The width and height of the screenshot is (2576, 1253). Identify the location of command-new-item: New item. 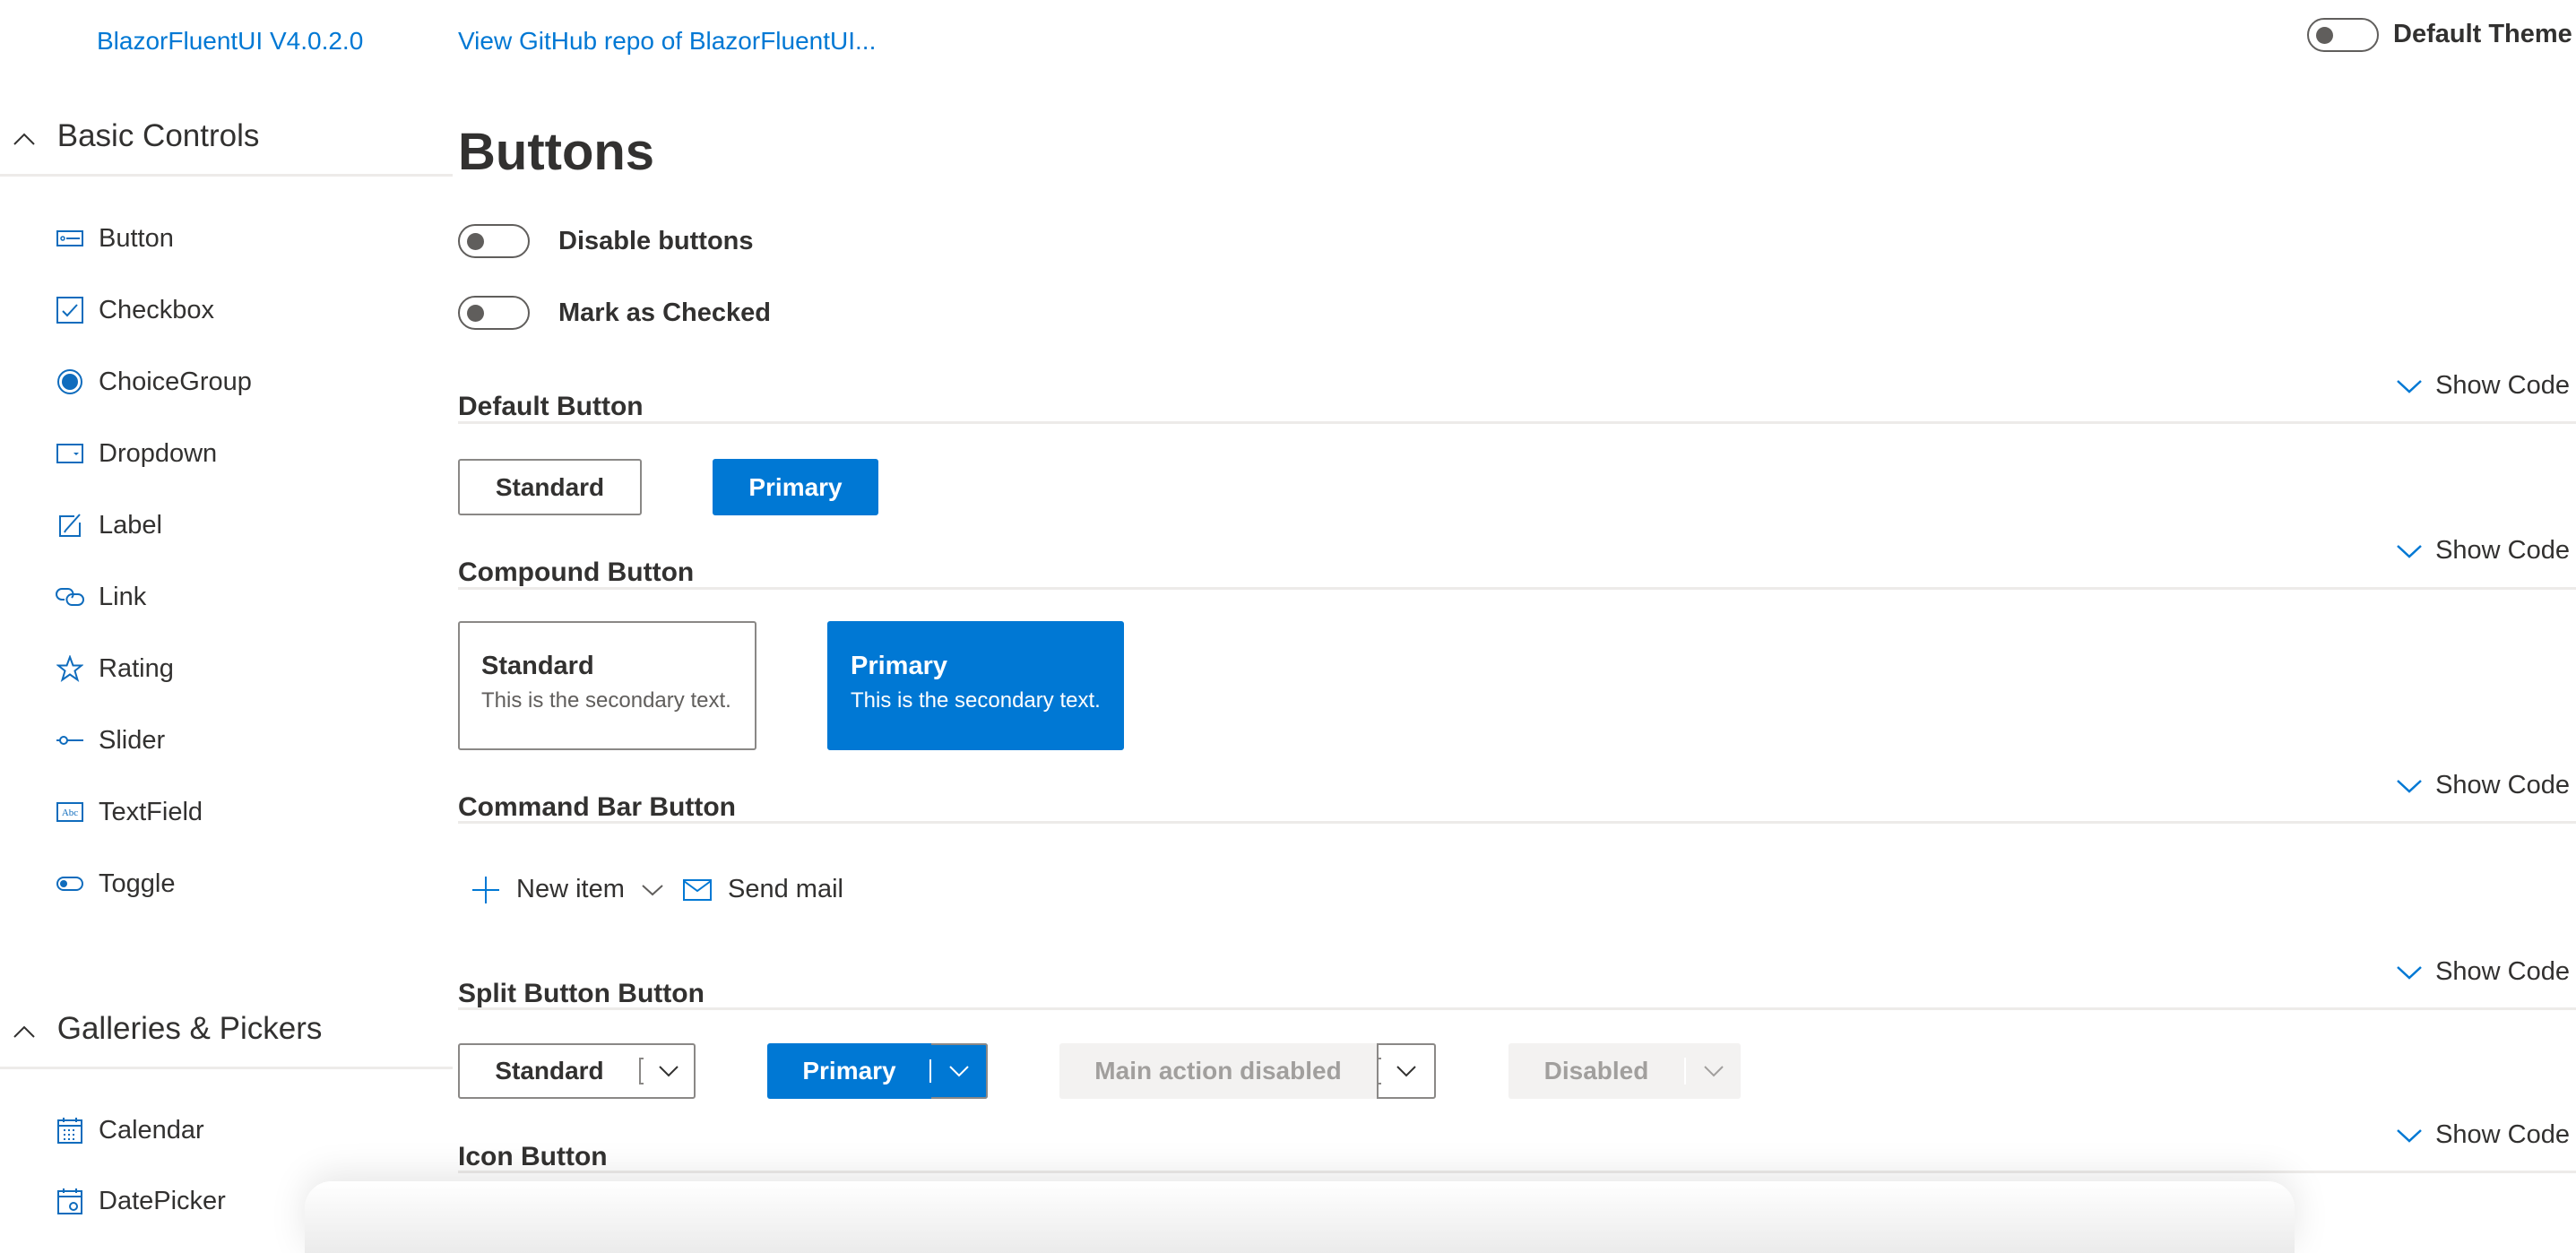
(567, 889).